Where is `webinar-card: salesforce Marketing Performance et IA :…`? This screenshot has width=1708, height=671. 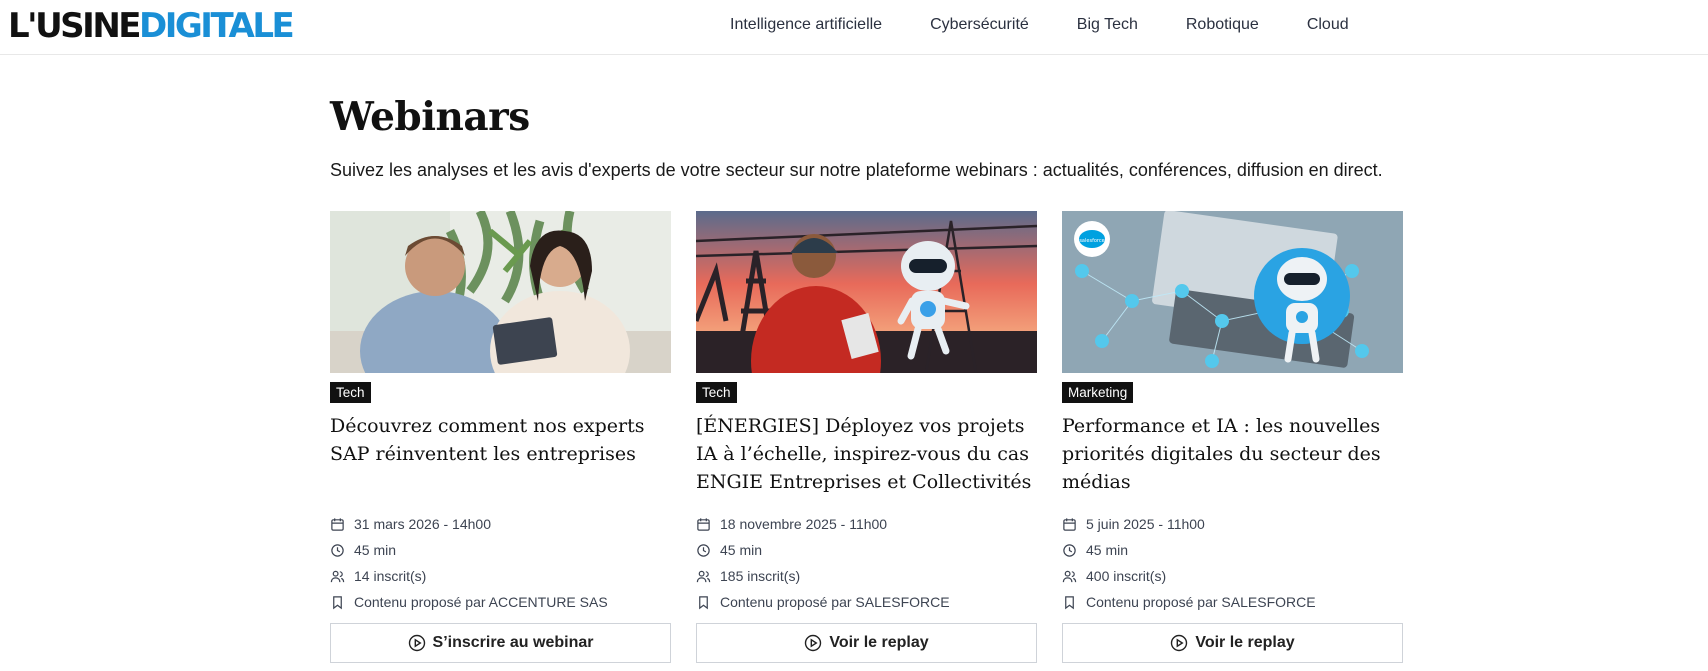
webinar-card: salesforce Marketing Performance et IA :… is located at coordinates (1232, 441).